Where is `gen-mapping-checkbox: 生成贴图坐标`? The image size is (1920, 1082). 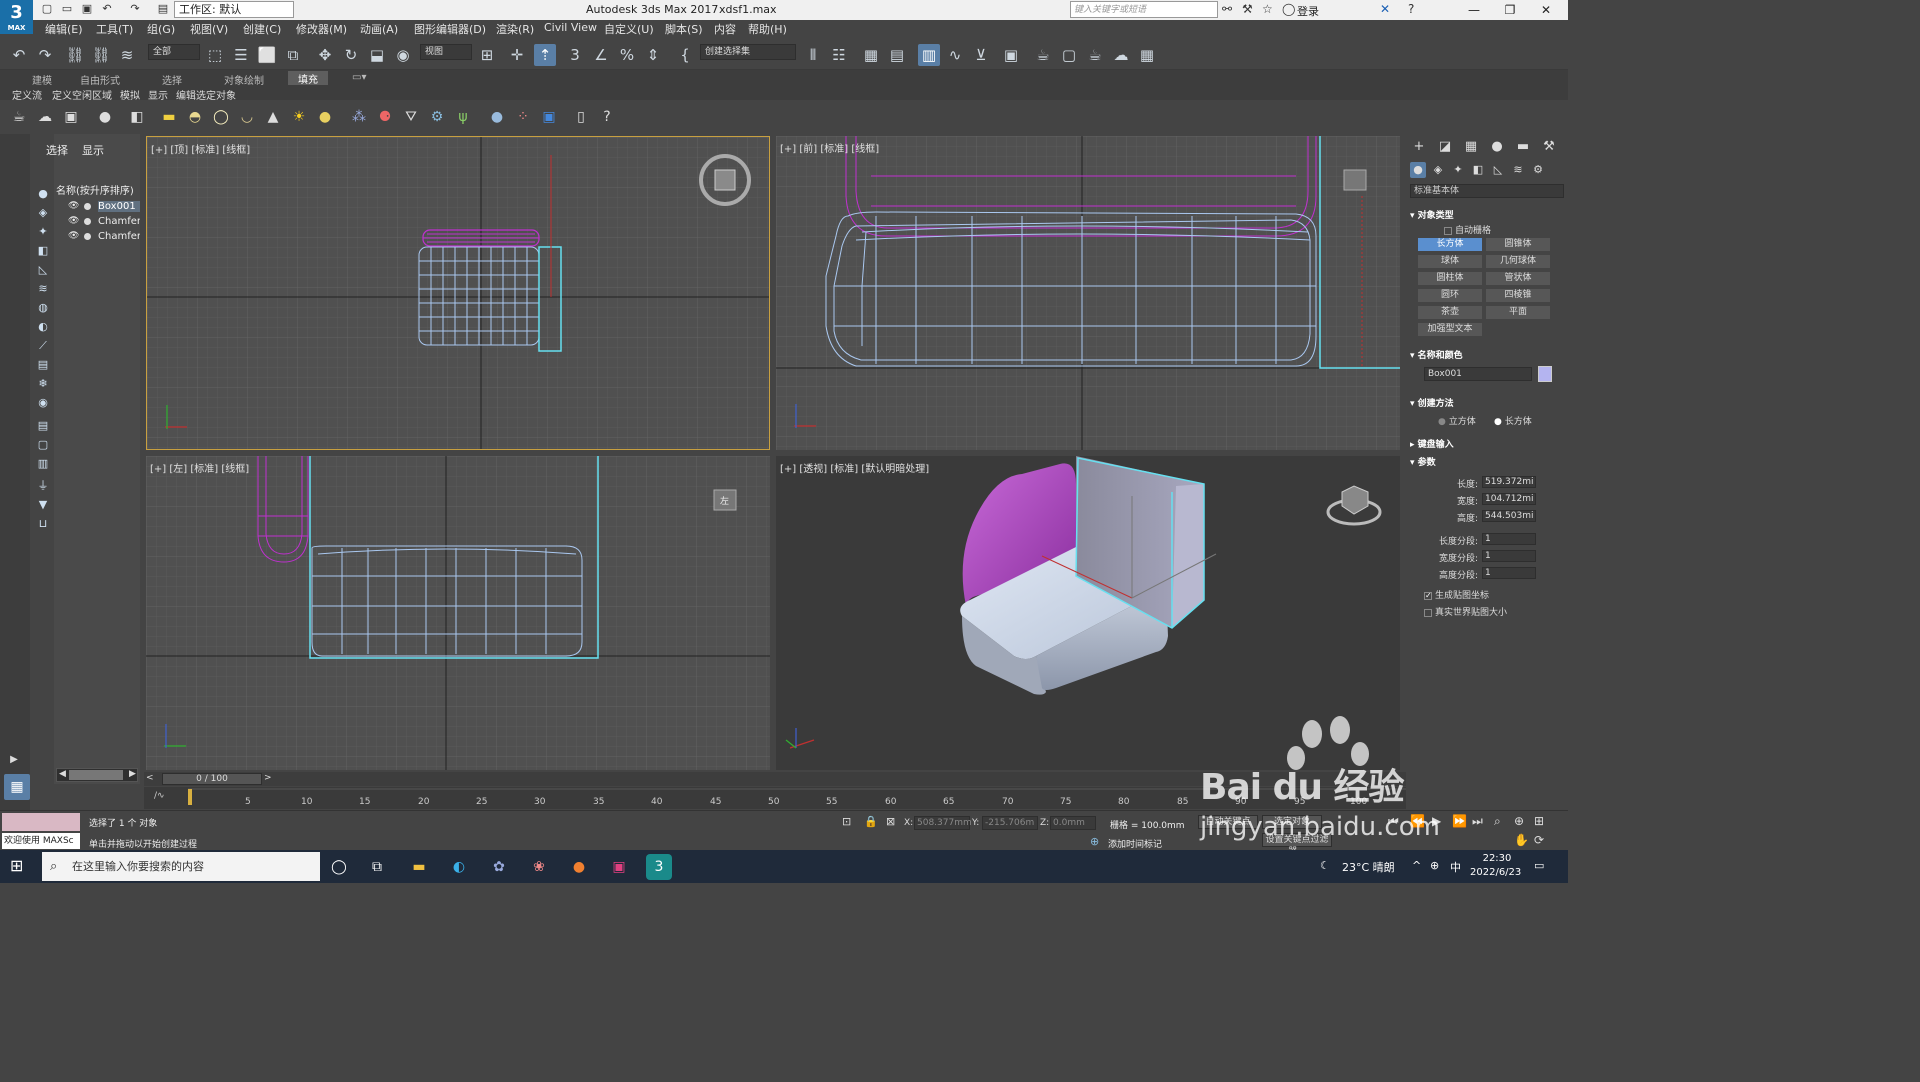 gen-mapping-checkbox: 生成贴图坐标 is located at coordinates (1456, 594).